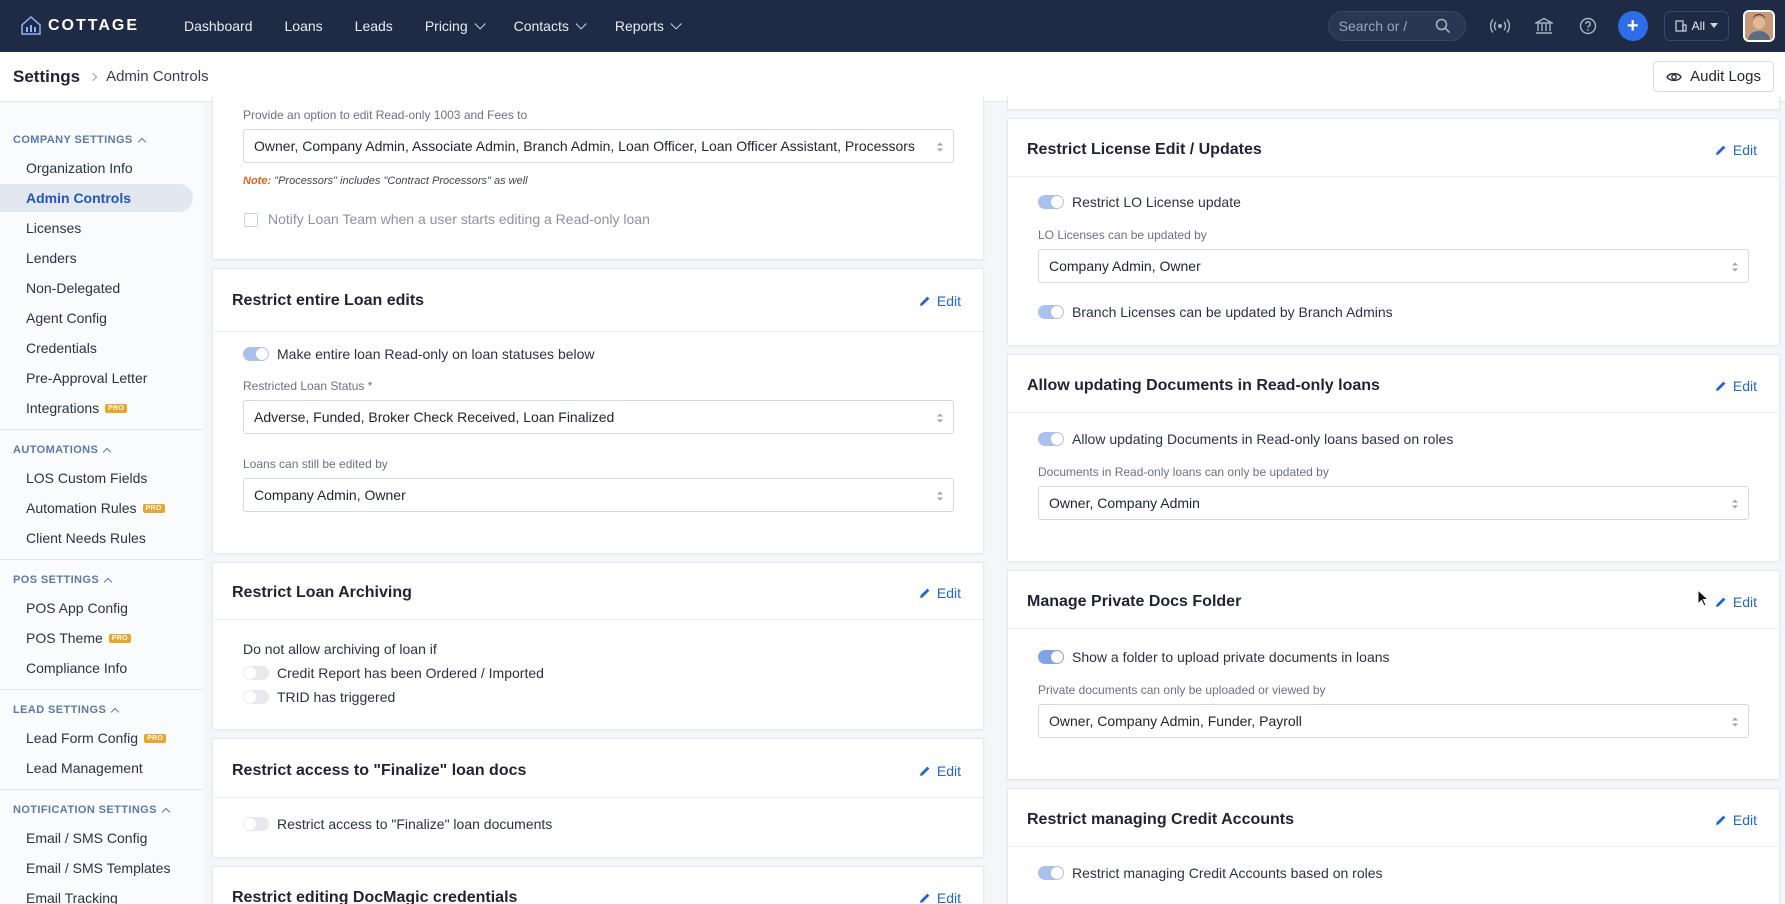 Image resolution: width=1785 pixels, height=904 pixels. I want to click on search-input, so click(1386, 26).